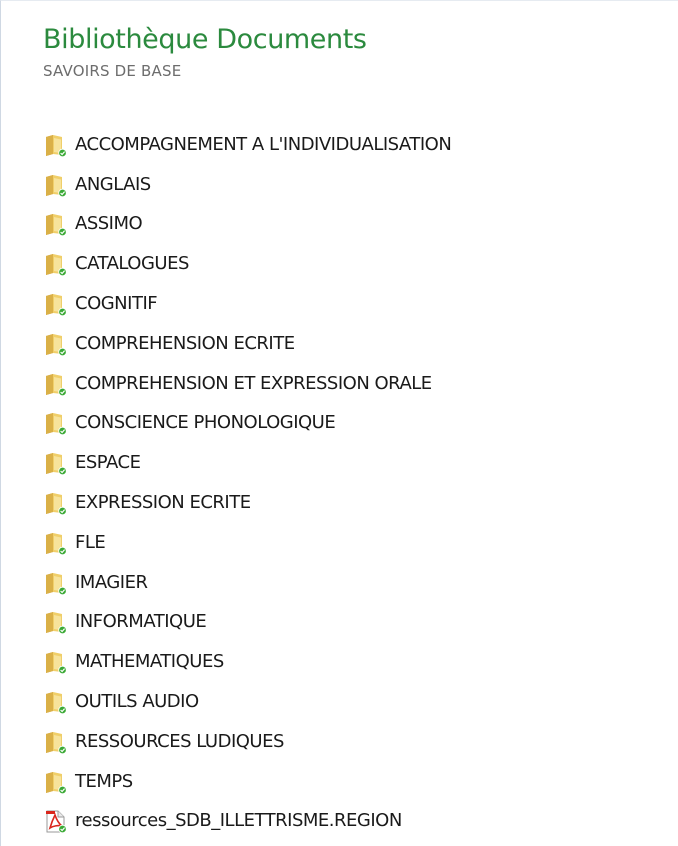 Image resolution: width=678 pixels, height=846 pixels. Describe the element at coordinates (355, 782) in the screenshot. I see `folder-item: TEMPS` at that location.